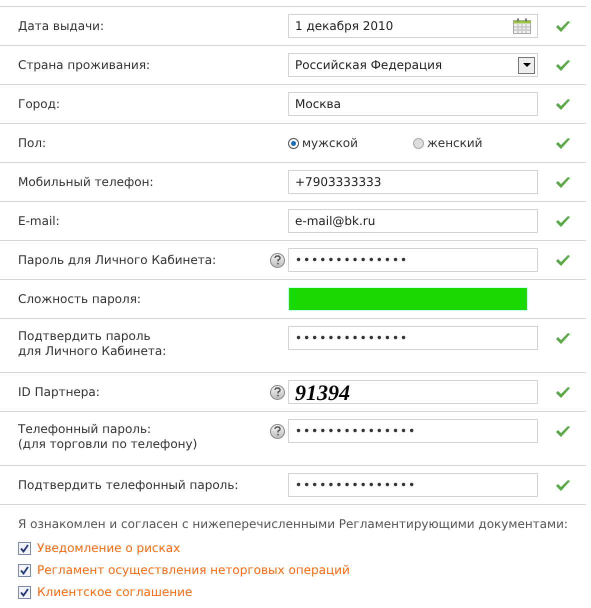 This screenshot has height=608, width=591. I want to click on field-label: Телефонный пароль: (для торговли по телефону), so click(107, 437).